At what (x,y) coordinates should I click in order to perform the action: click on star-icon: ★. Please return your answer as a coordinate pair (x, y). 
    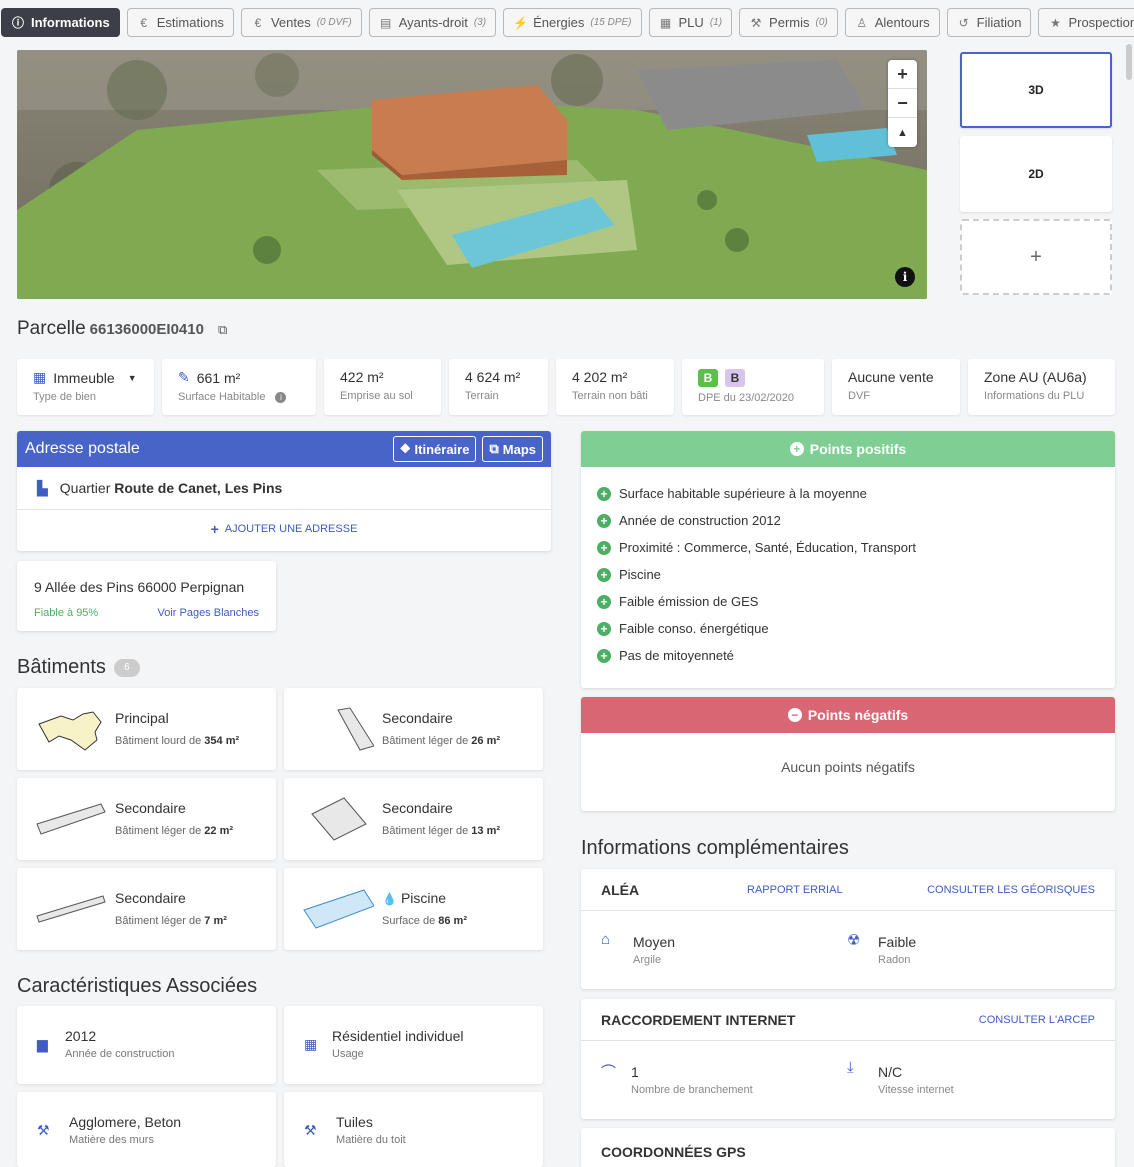
    Looking at the image, I should click on (1055, 22).